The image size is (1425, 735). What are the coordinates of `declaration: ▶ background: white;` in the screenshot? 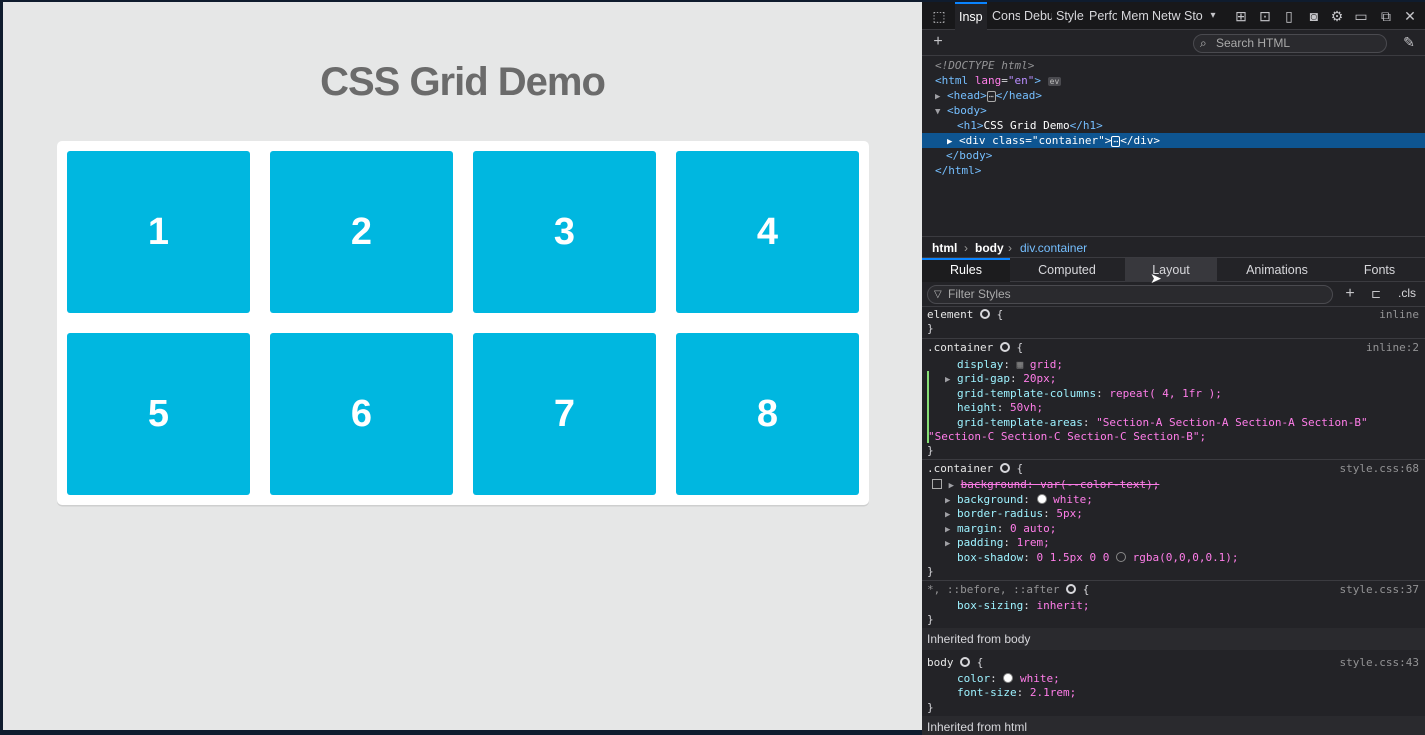 It's located at (1173, 499).